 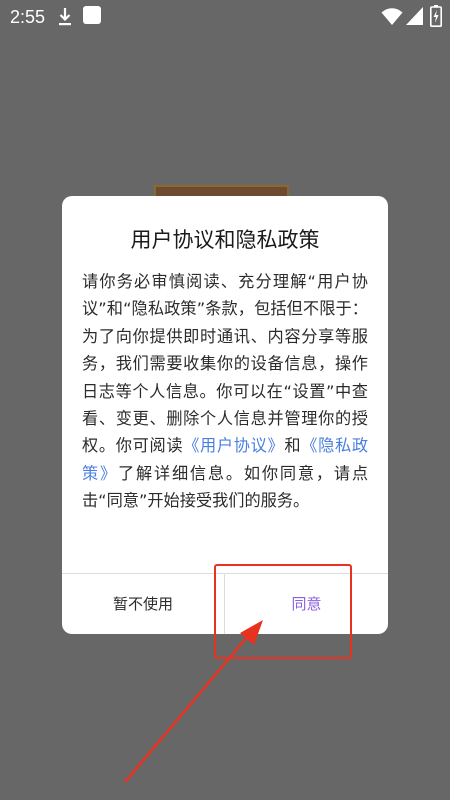 What do you see at coordinates (392, 16) in the screenshot?
I see `wifi-icon` at bounding box center [392, 16].